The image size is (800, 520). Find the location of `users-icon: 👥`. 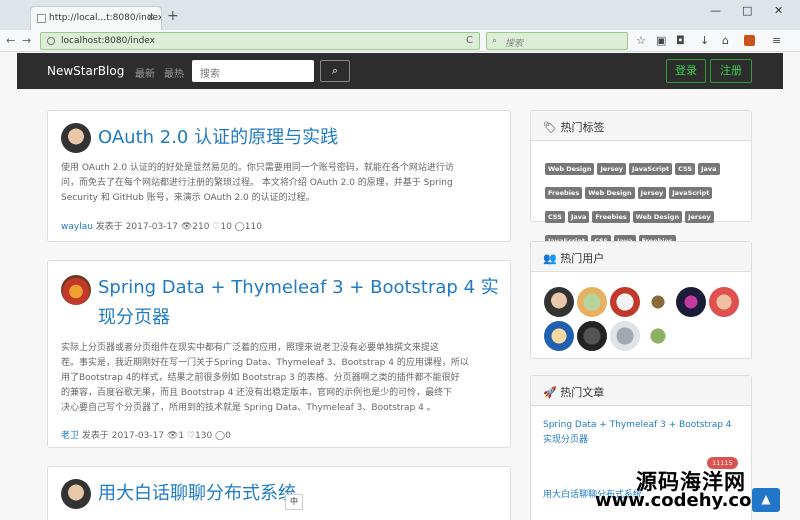

users-icon: 👥 is located at coordinates (550, 258).